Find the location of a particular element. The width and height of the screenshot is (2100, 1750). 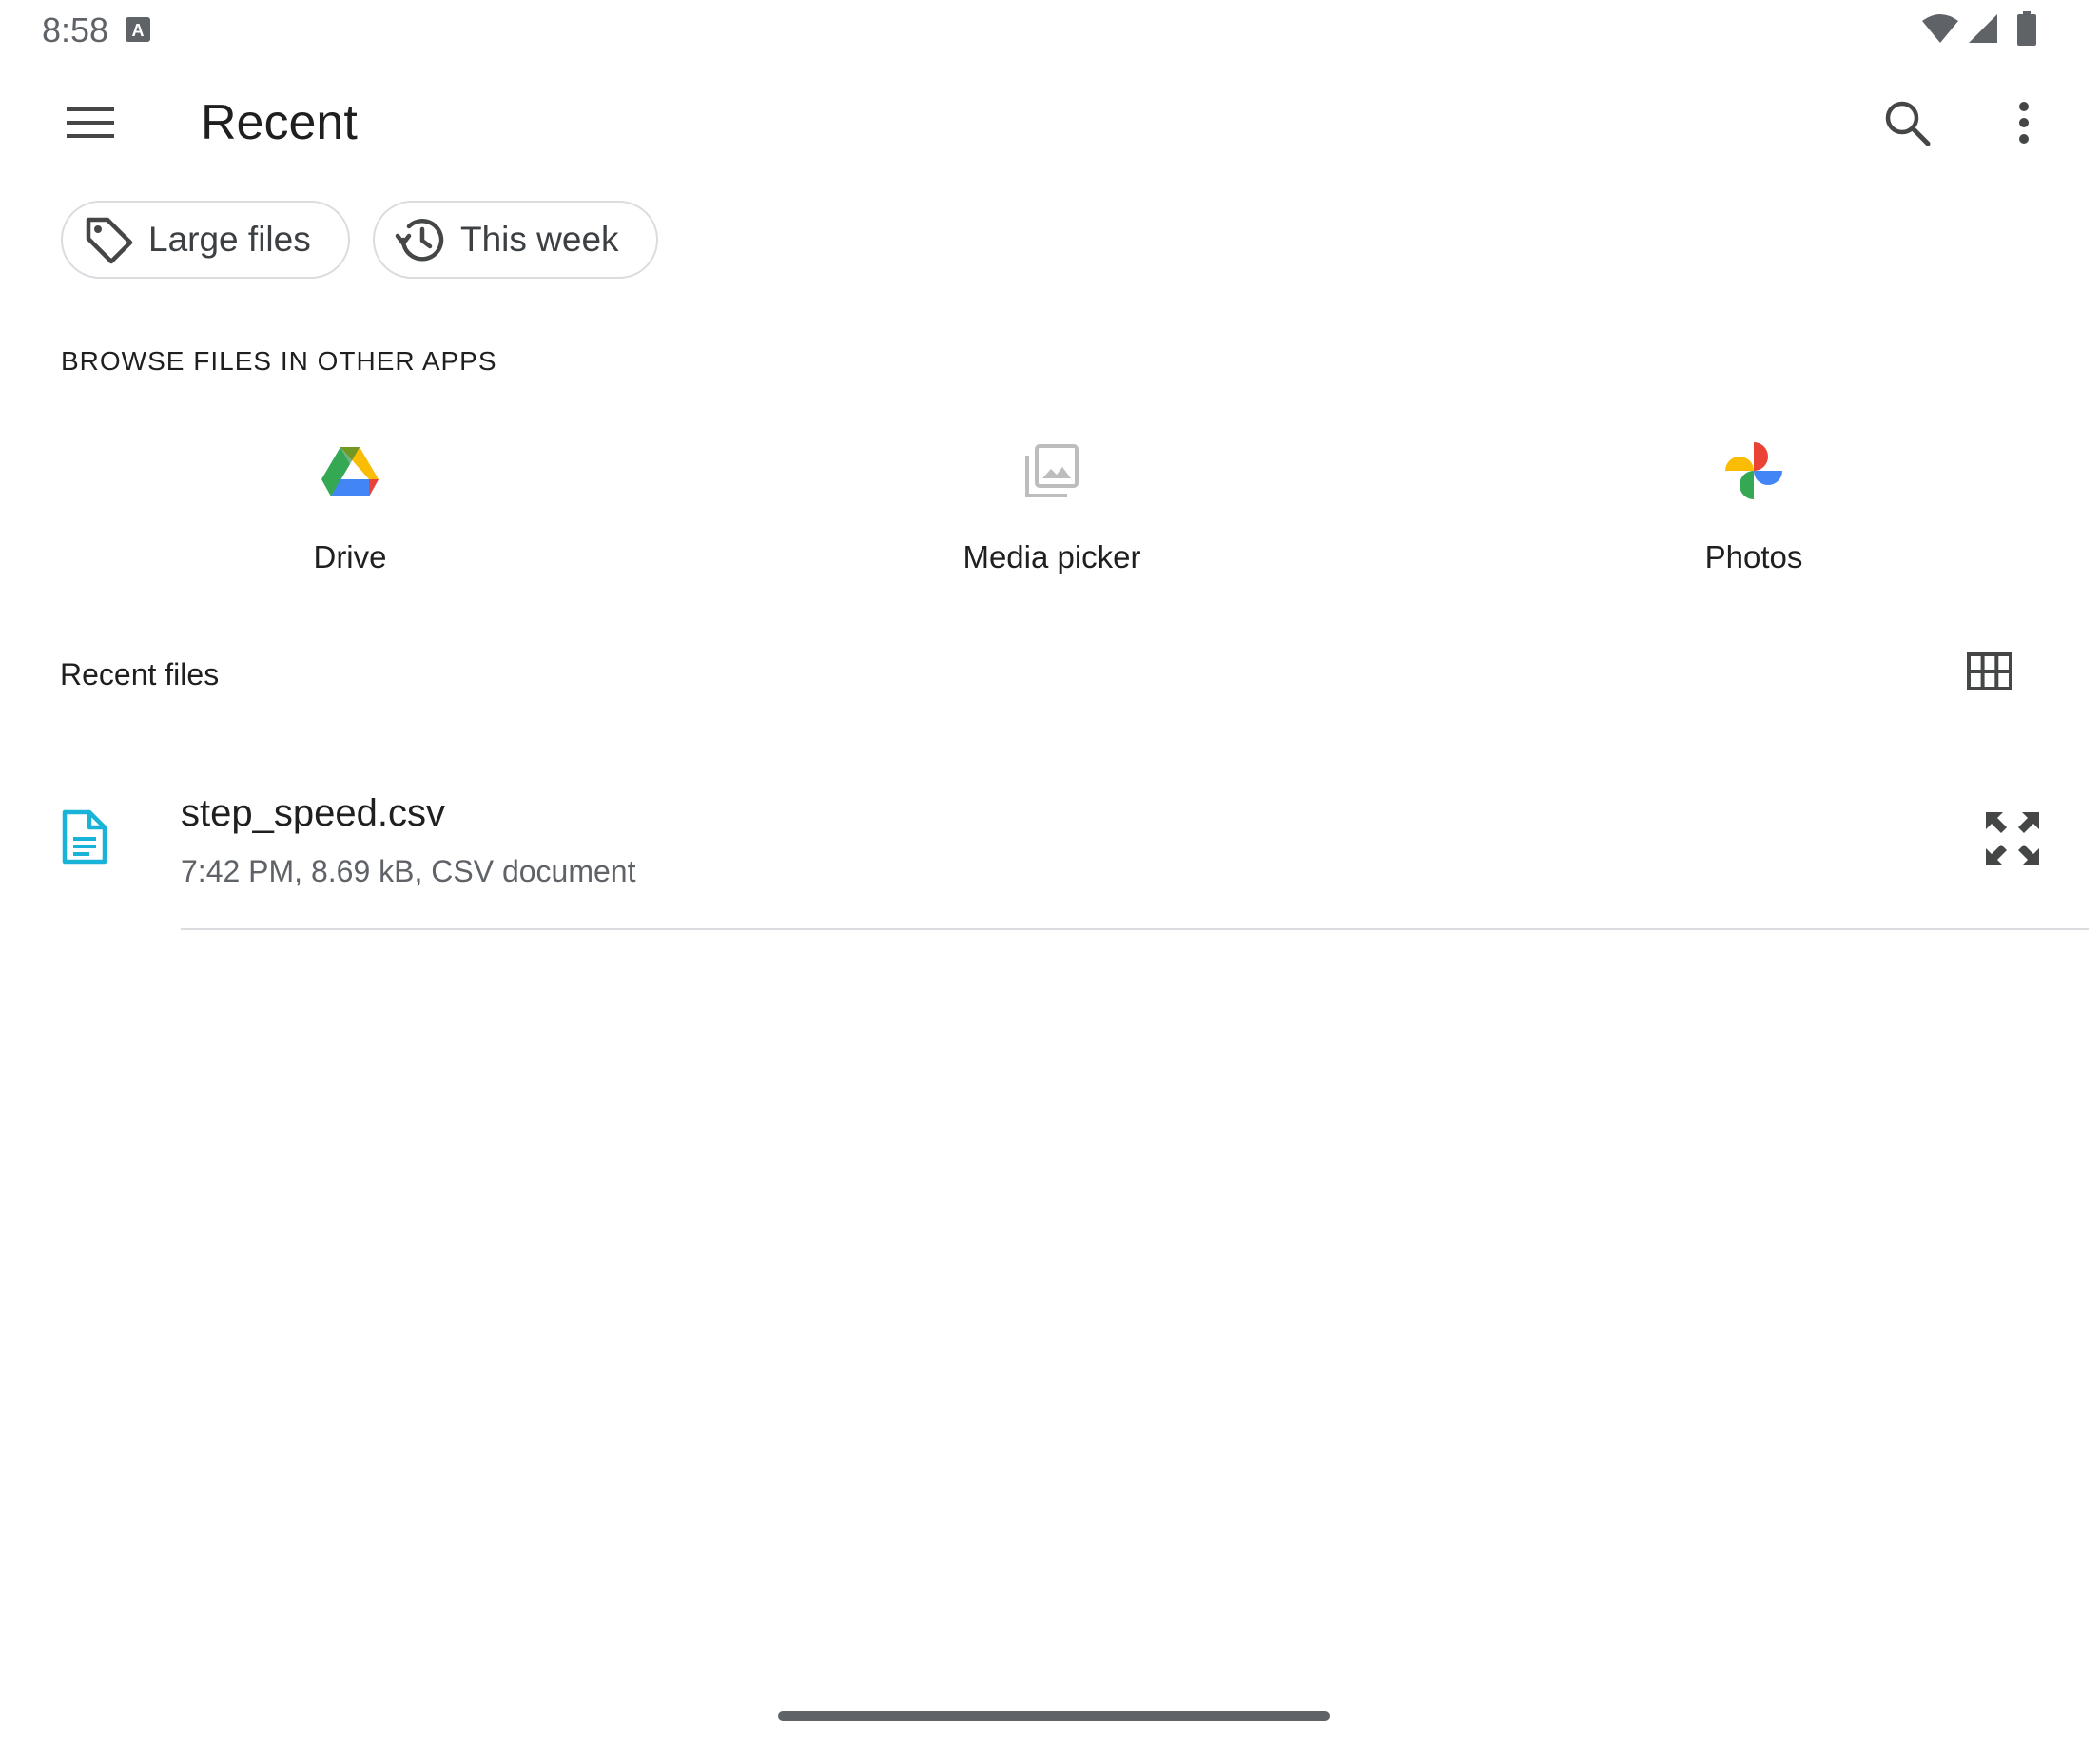

grid-view-icon is located at coordinates (1989, 673).